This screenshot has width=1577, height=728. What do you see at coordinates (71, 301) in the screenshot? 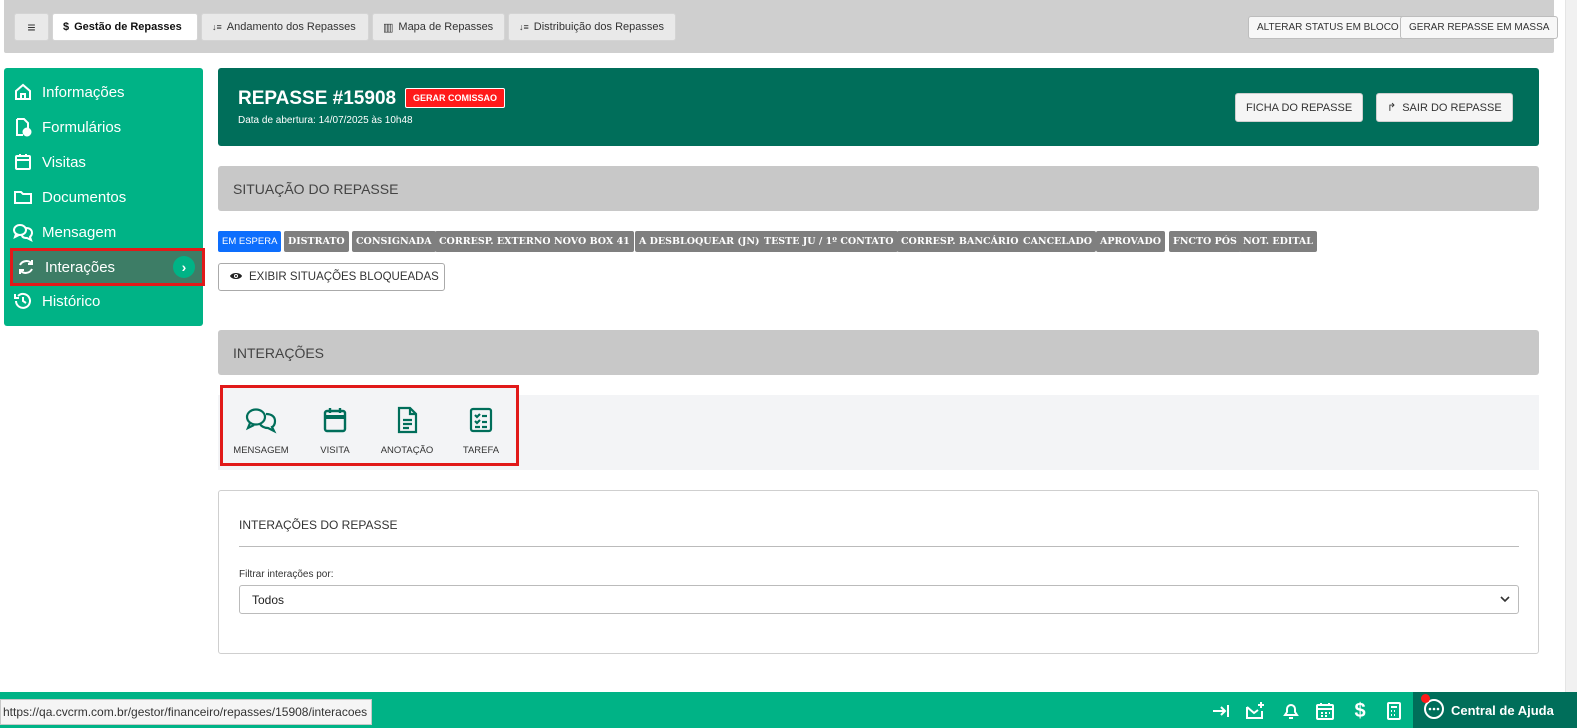
I see `sidebar-item-label: Histórico` at bounding box center [71, 301].